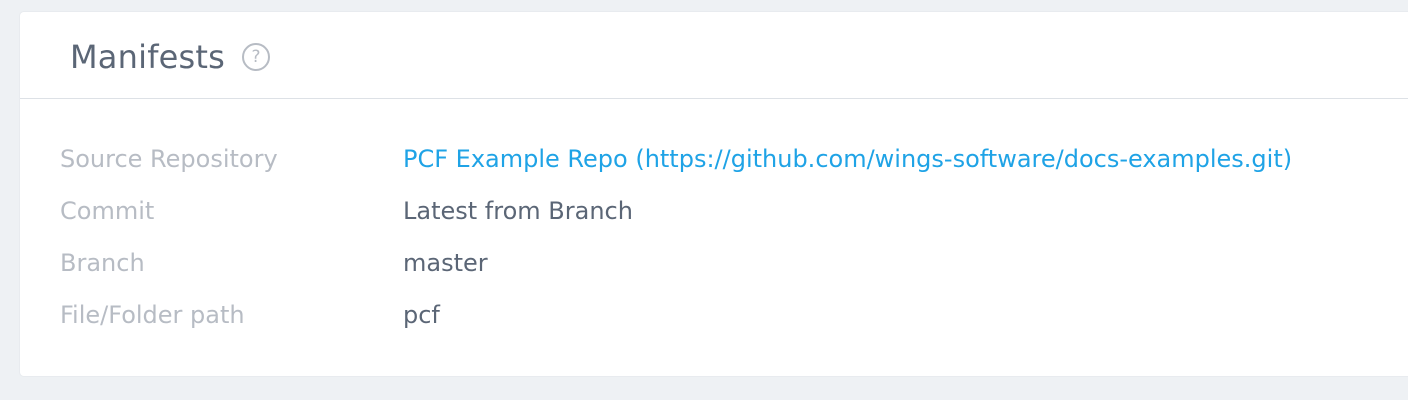  I want to click on source-repository-label: Source Repository, so click(169, 159).